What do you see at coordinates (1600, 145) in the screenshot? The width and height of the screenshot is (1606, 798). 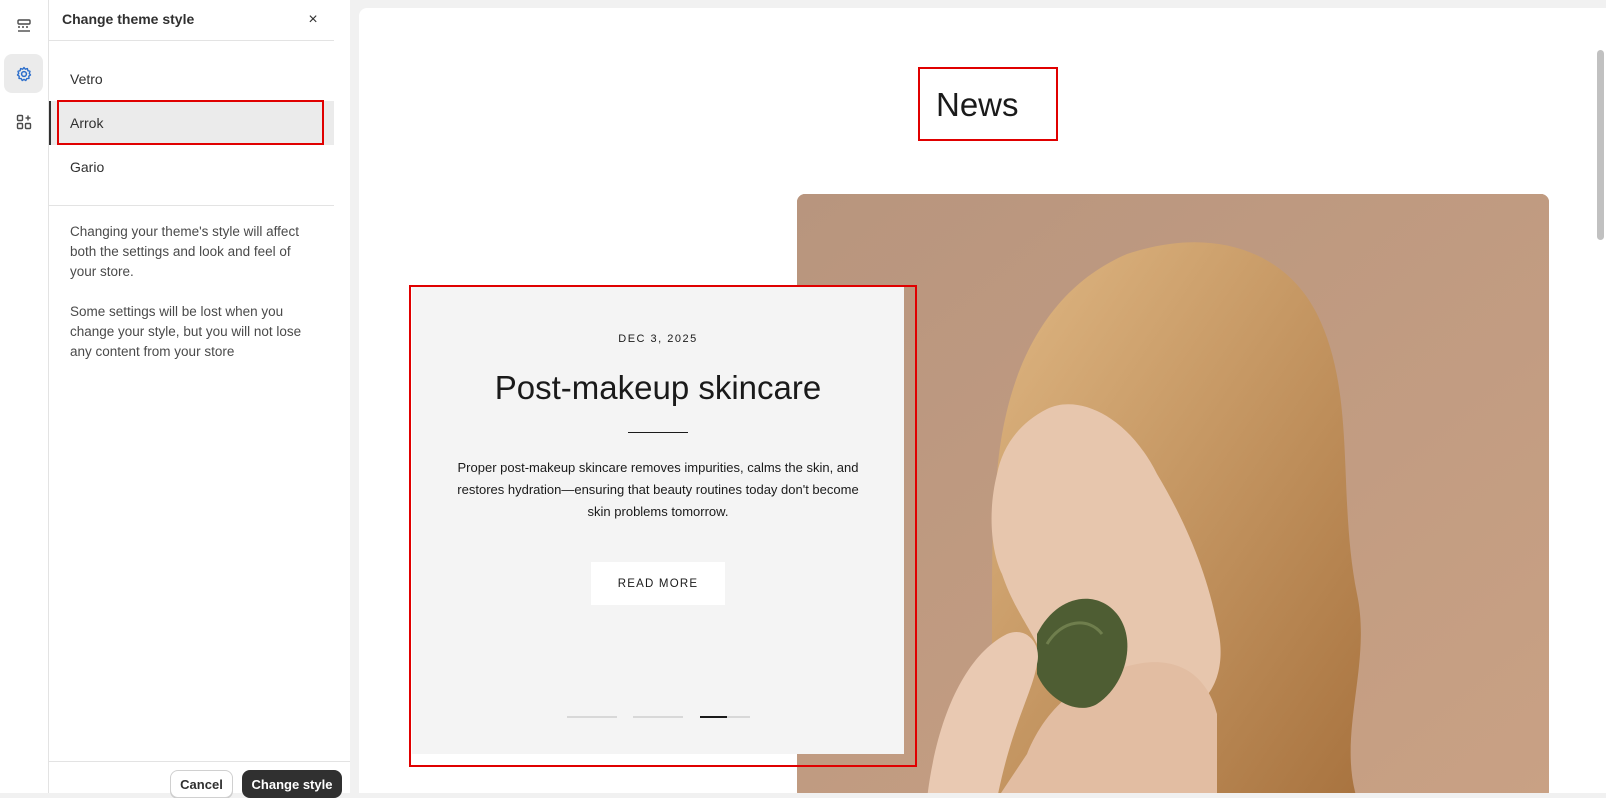 I see `preview-scrollbar` at bounding box center [1600, 145].